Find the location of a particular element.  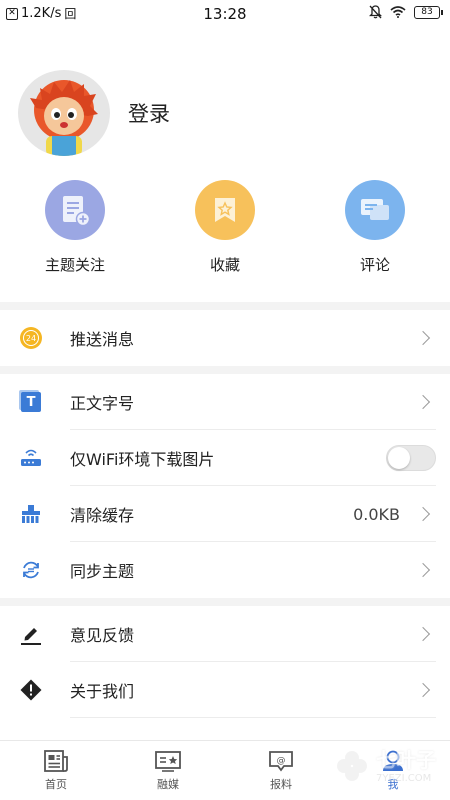

row-divider is located at coordinates (253, 717).